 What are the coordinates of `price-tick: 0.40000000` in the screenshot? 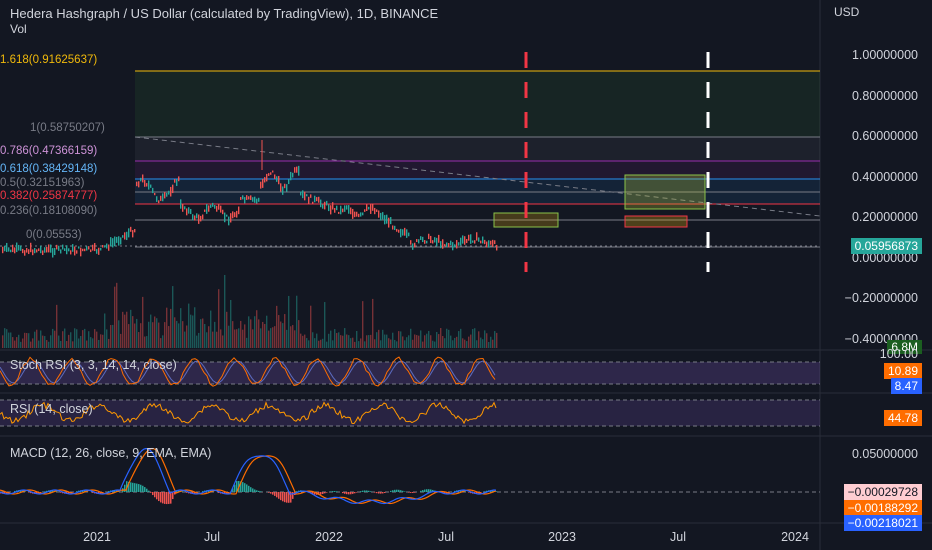 It's located at (884, 177).